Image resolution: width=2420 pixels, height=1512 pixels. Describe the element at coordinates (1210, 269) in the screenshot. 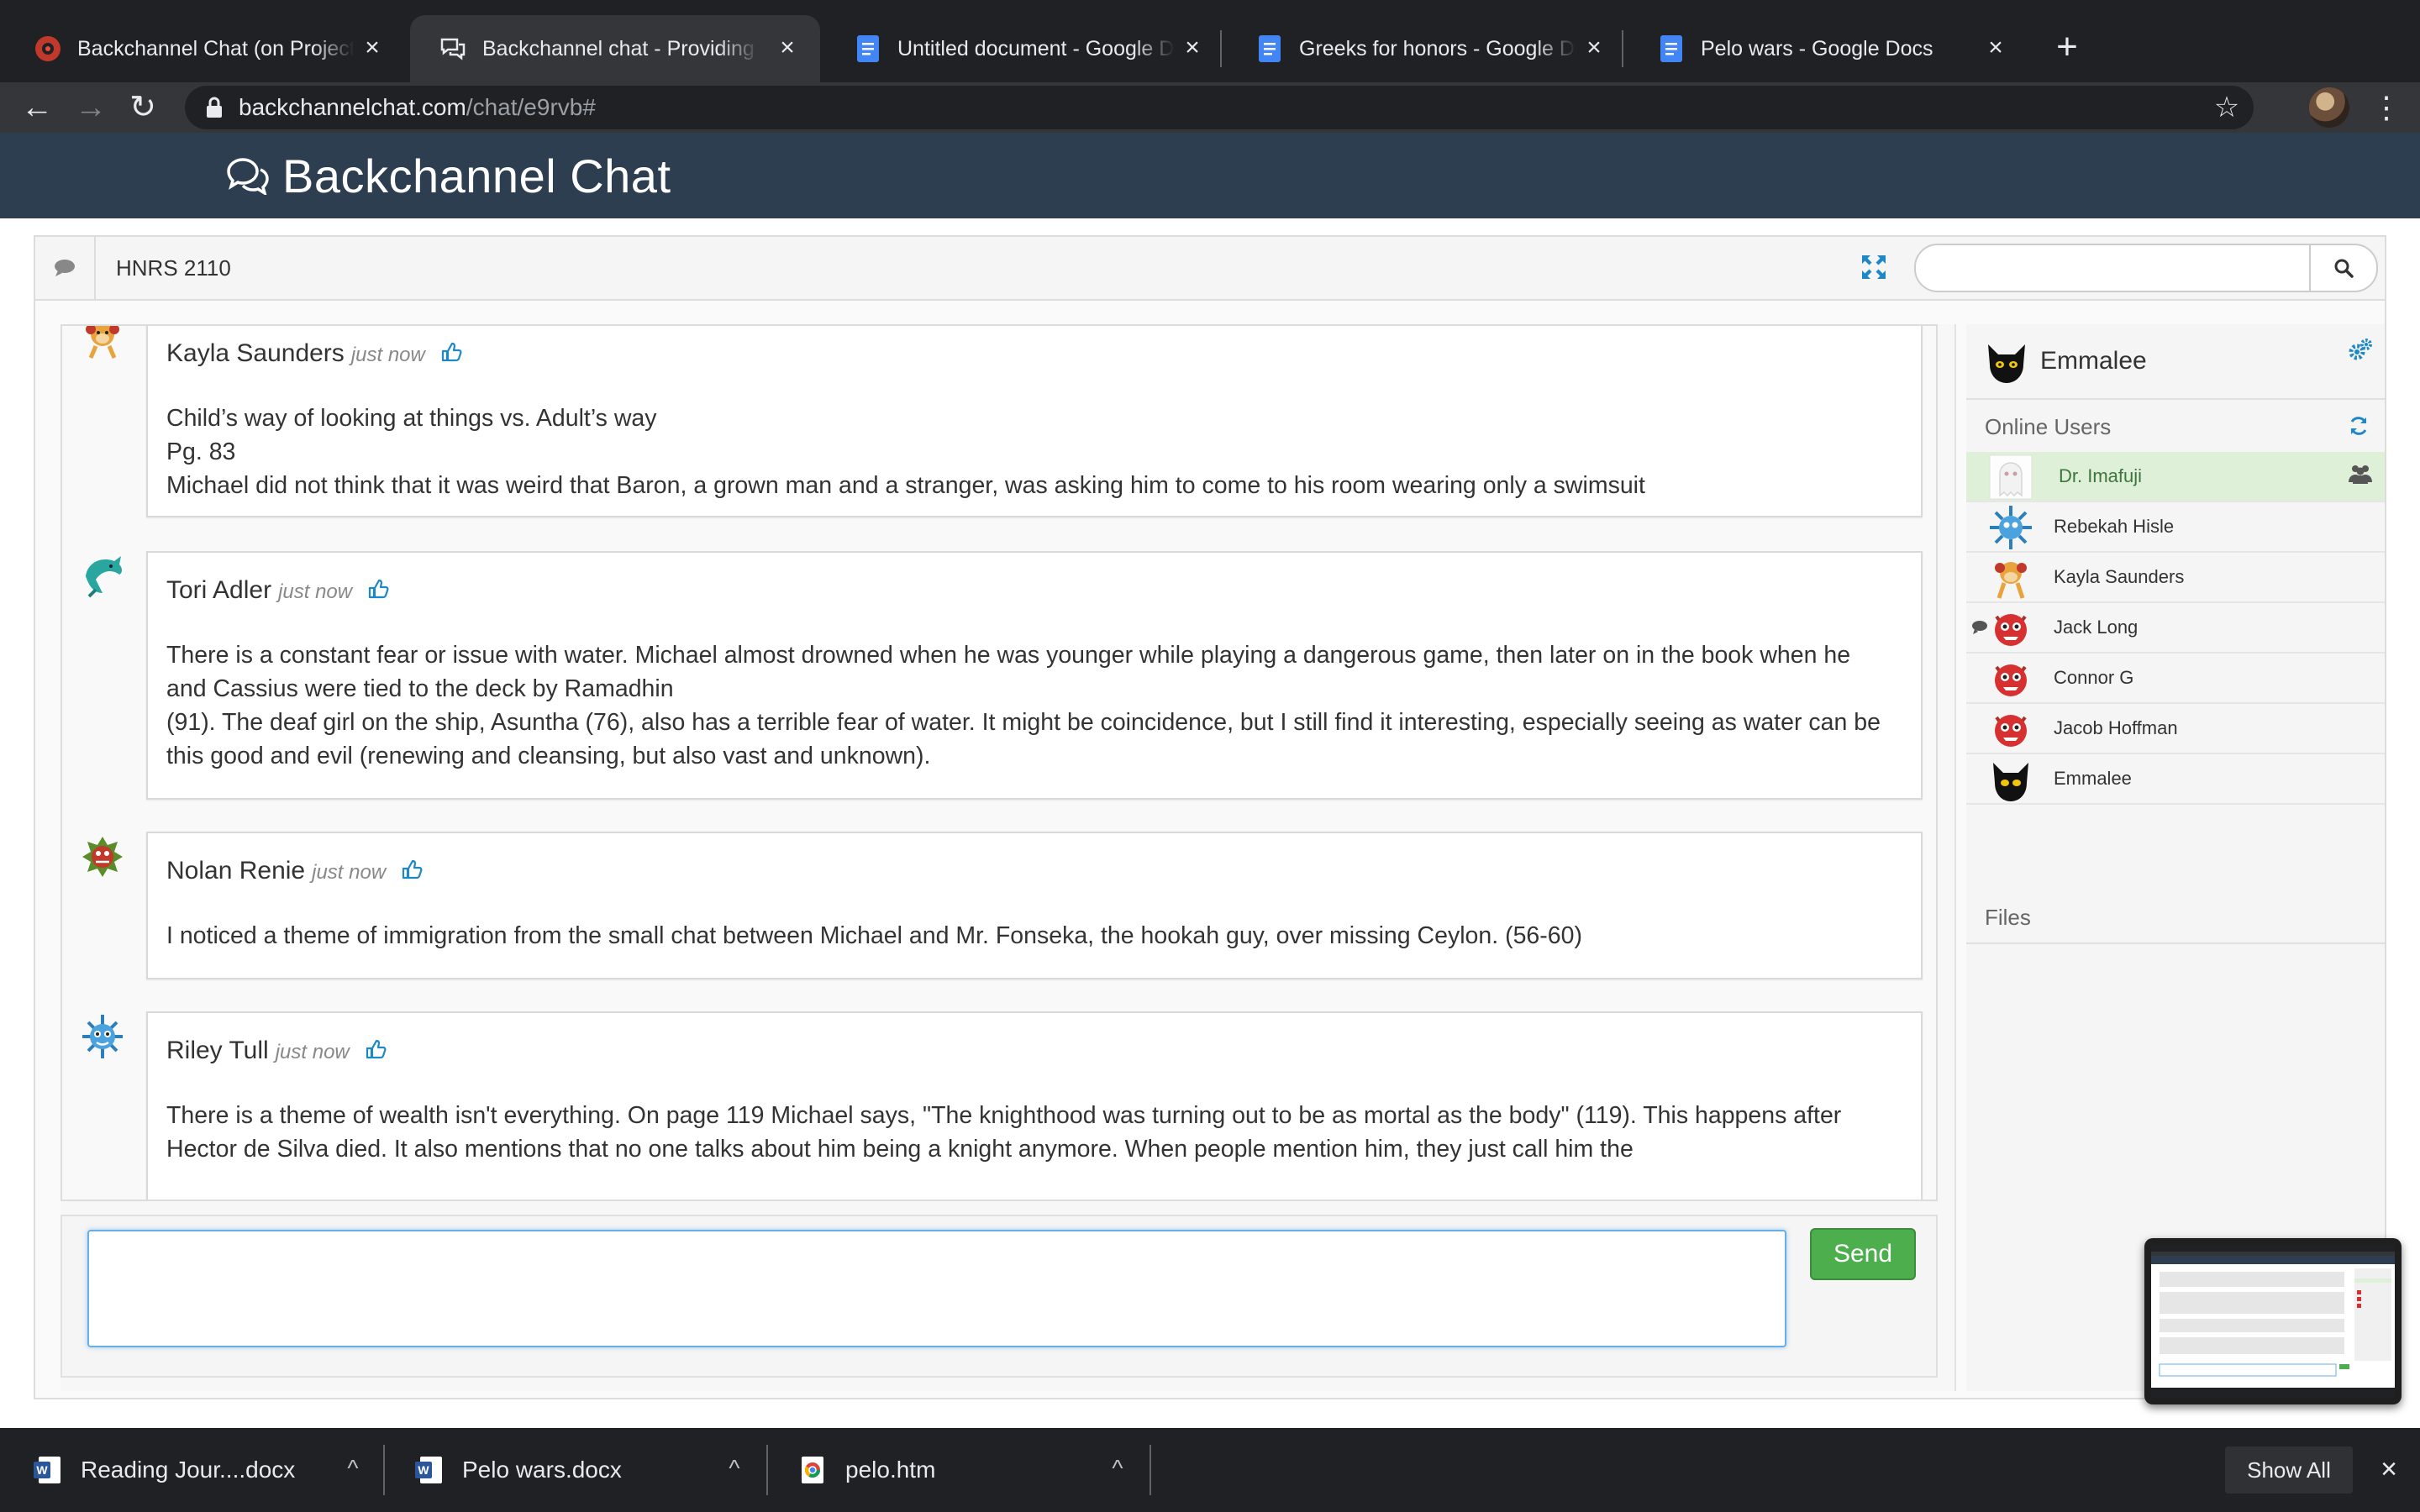

I see `panel-header: HNRS 2110` at that location.